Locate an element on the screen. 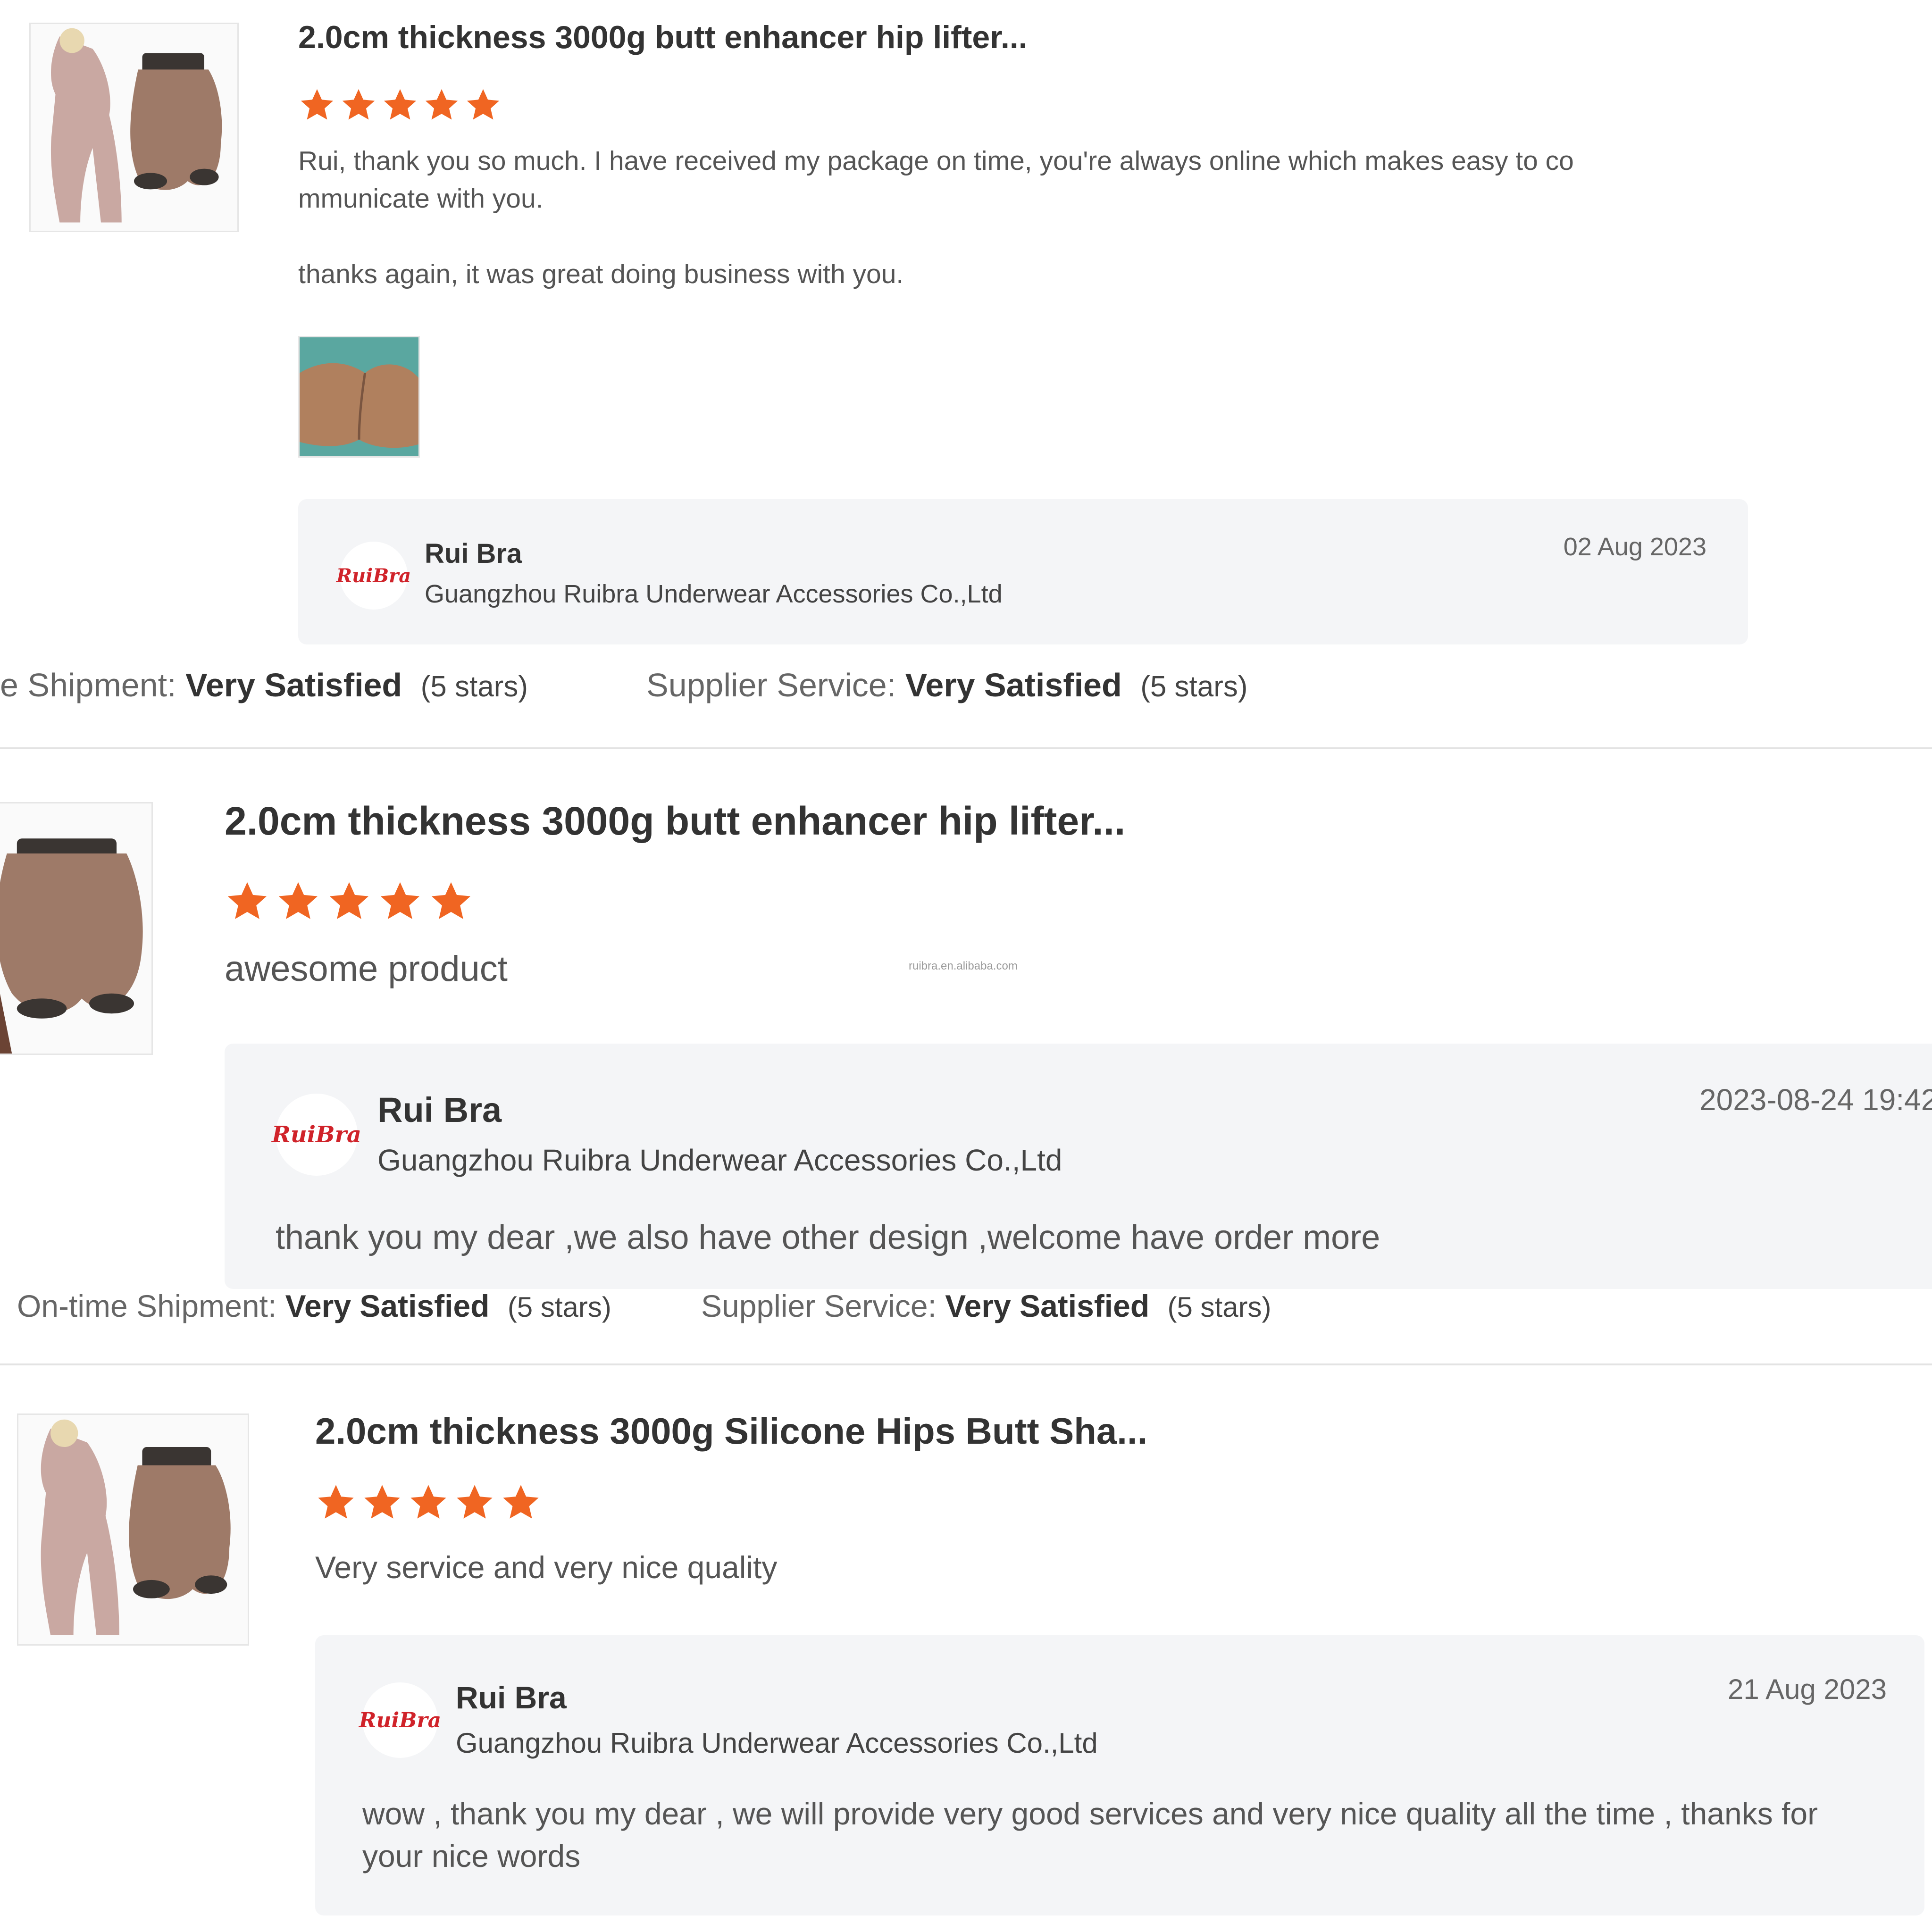  reply-message-line: your nice words is located at coordinates (471, 1856).